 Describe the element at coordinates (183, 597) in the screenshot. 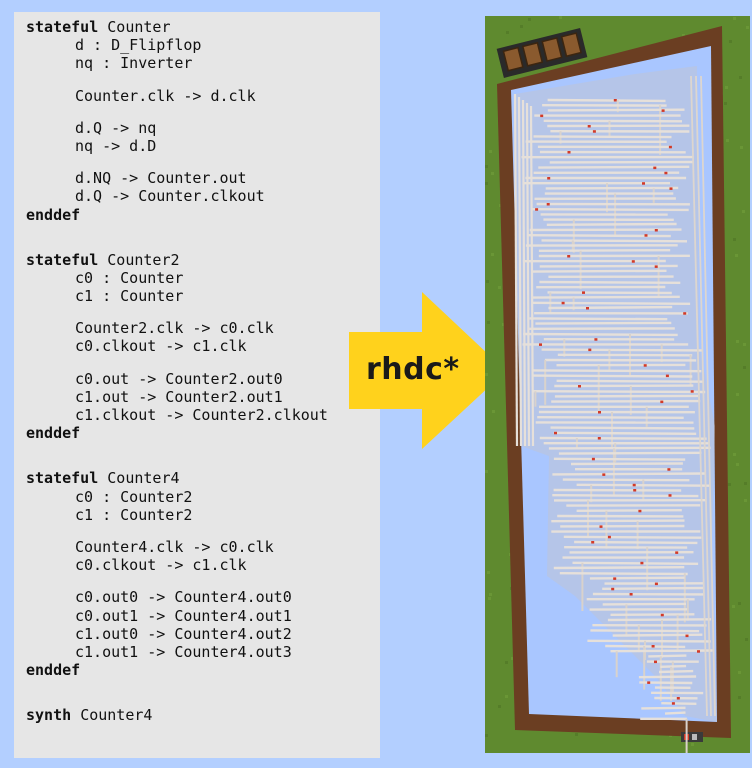

I see `code-text: c0.out0 -> Counter4.out0` at that location.